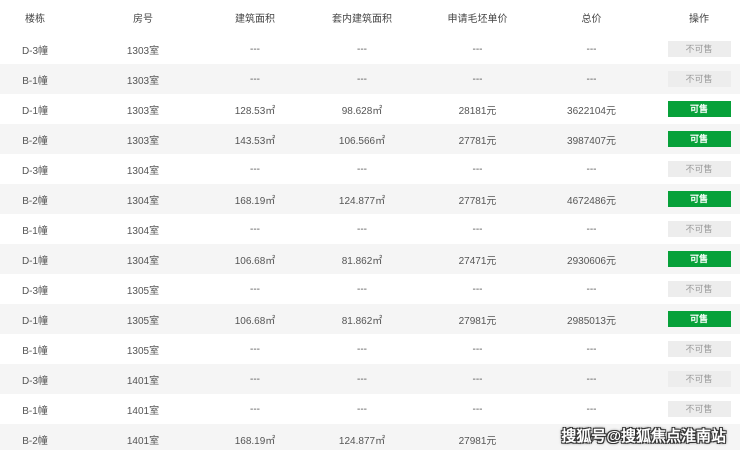 The width and height of the screenshot is (740, 450). I want to click on table-row: B-2幢 1303室 143.53㎡ 106.566㎡ 27781元 3987407元 可售, so click(370, 139).